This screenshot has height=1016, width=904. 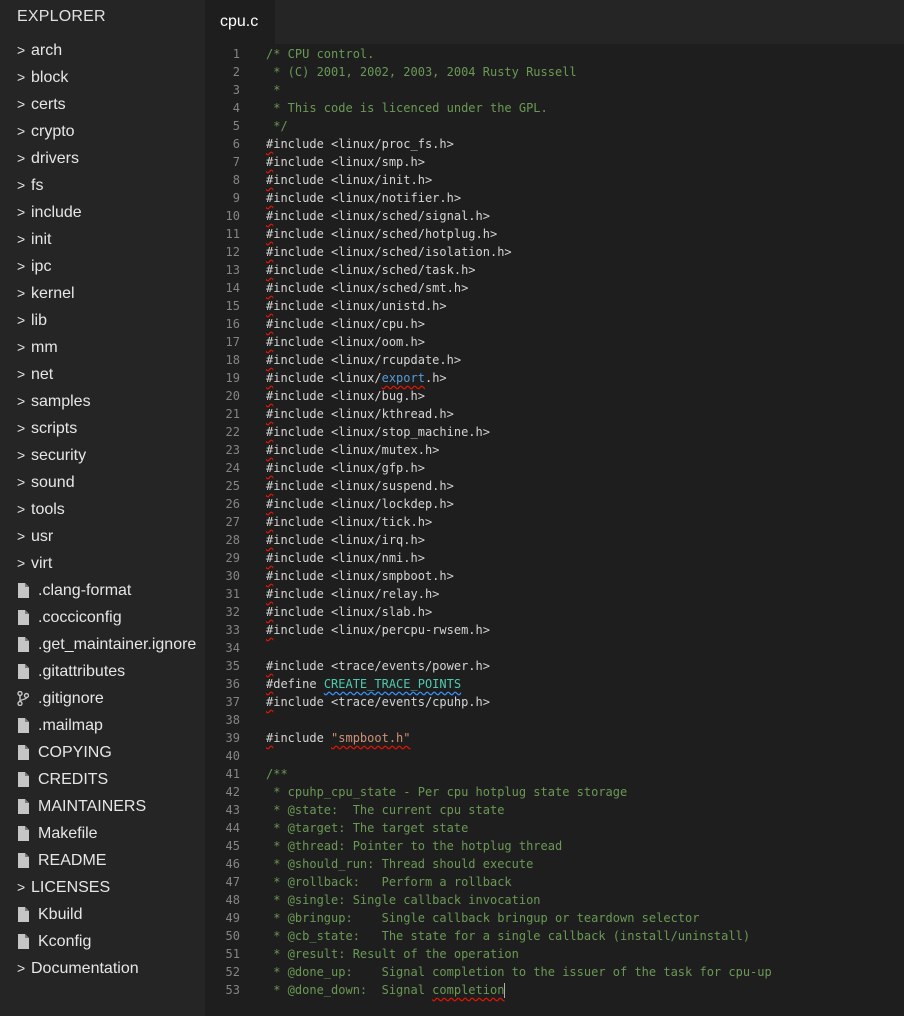 What do you see at coordinates (117, 644) in the screenshot?
I see `tree-item-label: .get_maintainer.ignore` at bounding box center [117, 644].